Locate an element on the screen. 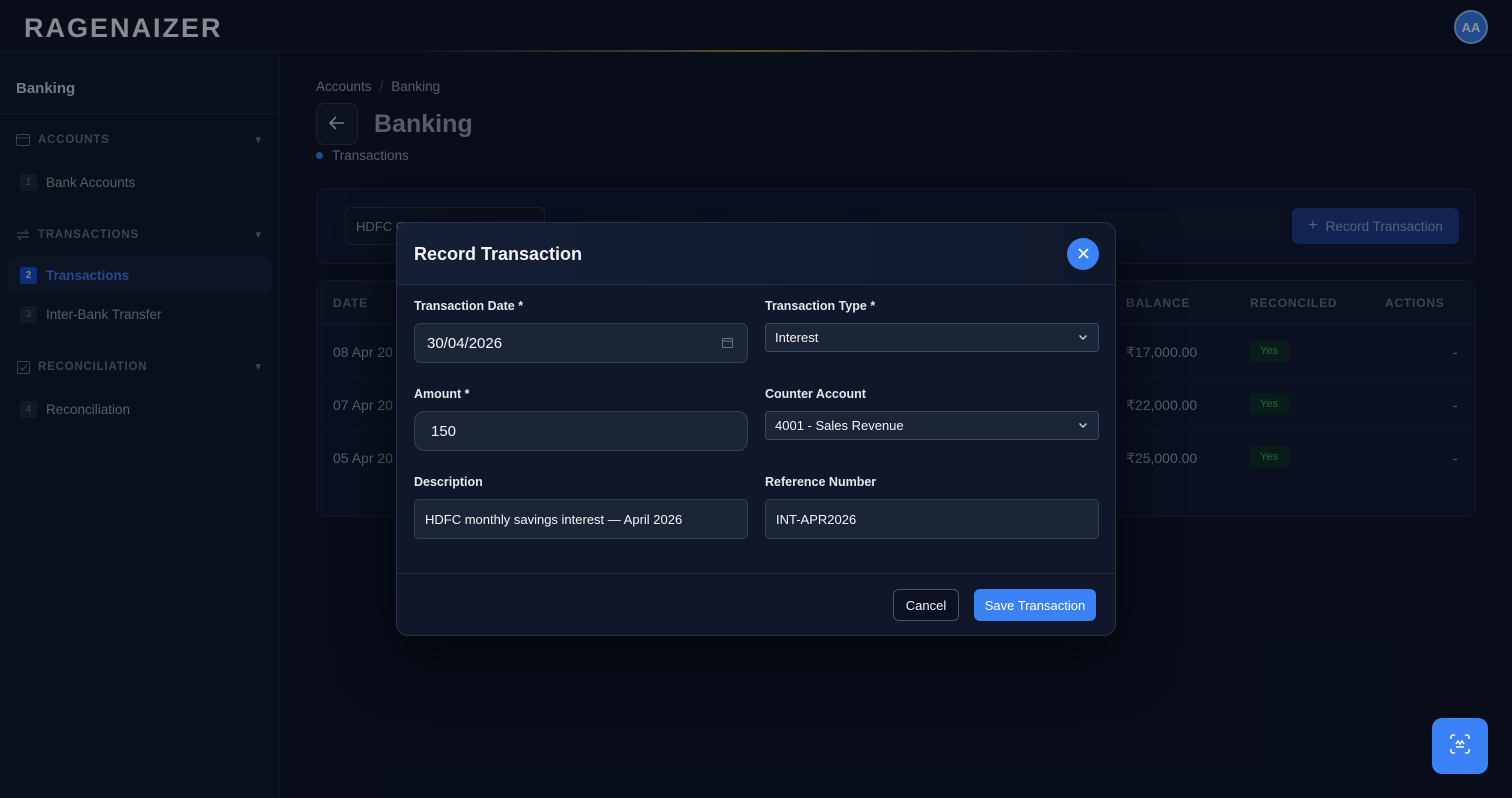 The height and width of the screenshot is (798, 1512). cancel-button: Cancel is located at coordinates (926, 605).